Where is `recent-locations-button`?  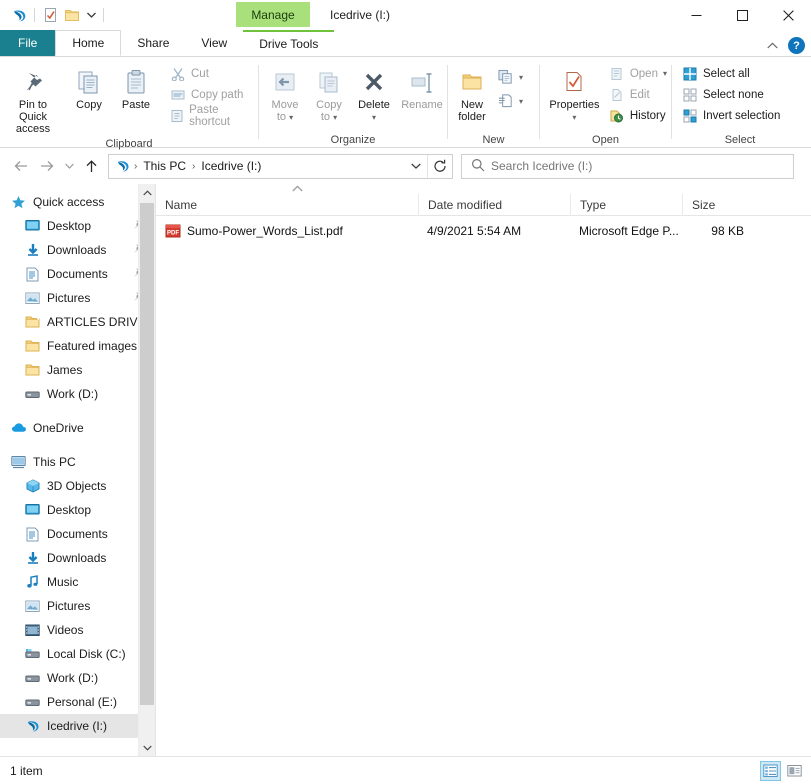 recent-locations-button is located at coordinates (69, 166).